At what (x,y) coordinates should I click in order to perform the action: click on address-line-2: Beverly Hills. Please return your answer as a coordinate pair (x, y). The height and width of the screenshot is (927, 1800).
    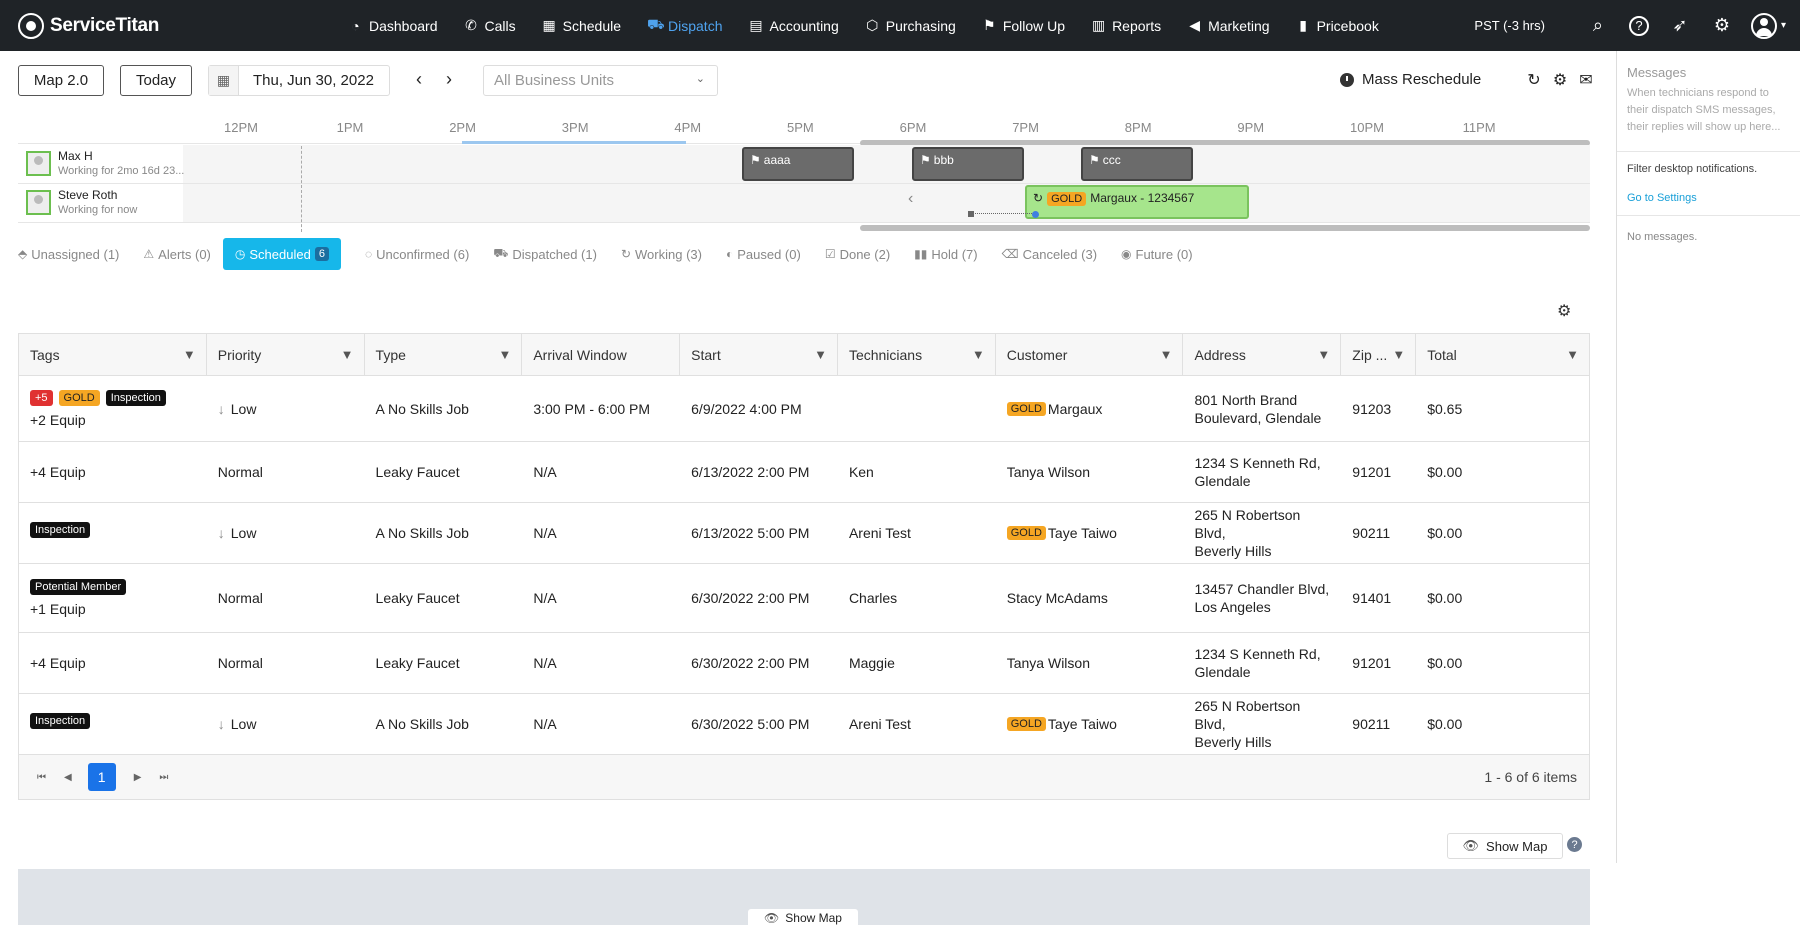
    Looking at the image, I should click on (1233, 551).